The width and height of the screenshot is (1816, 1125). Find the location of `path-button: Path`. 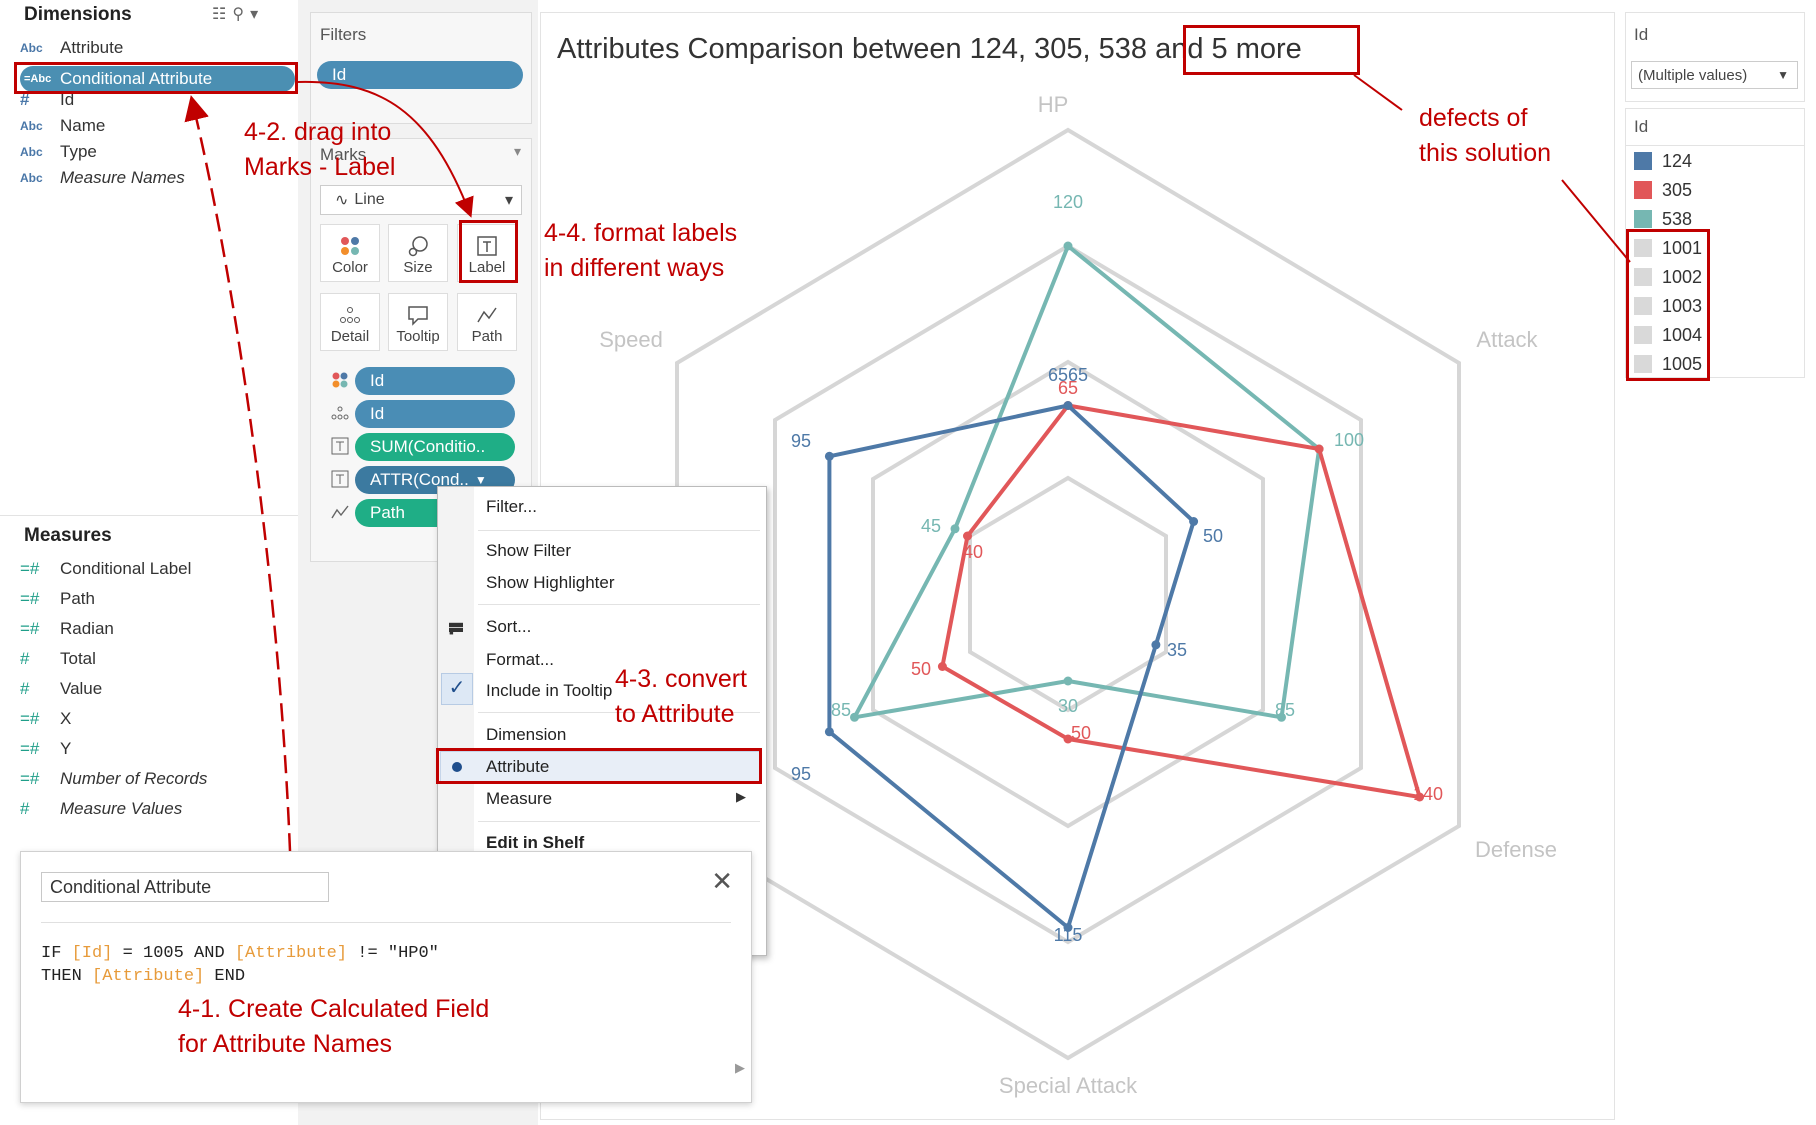

path-button: Path is located at coordinates (487, 322).